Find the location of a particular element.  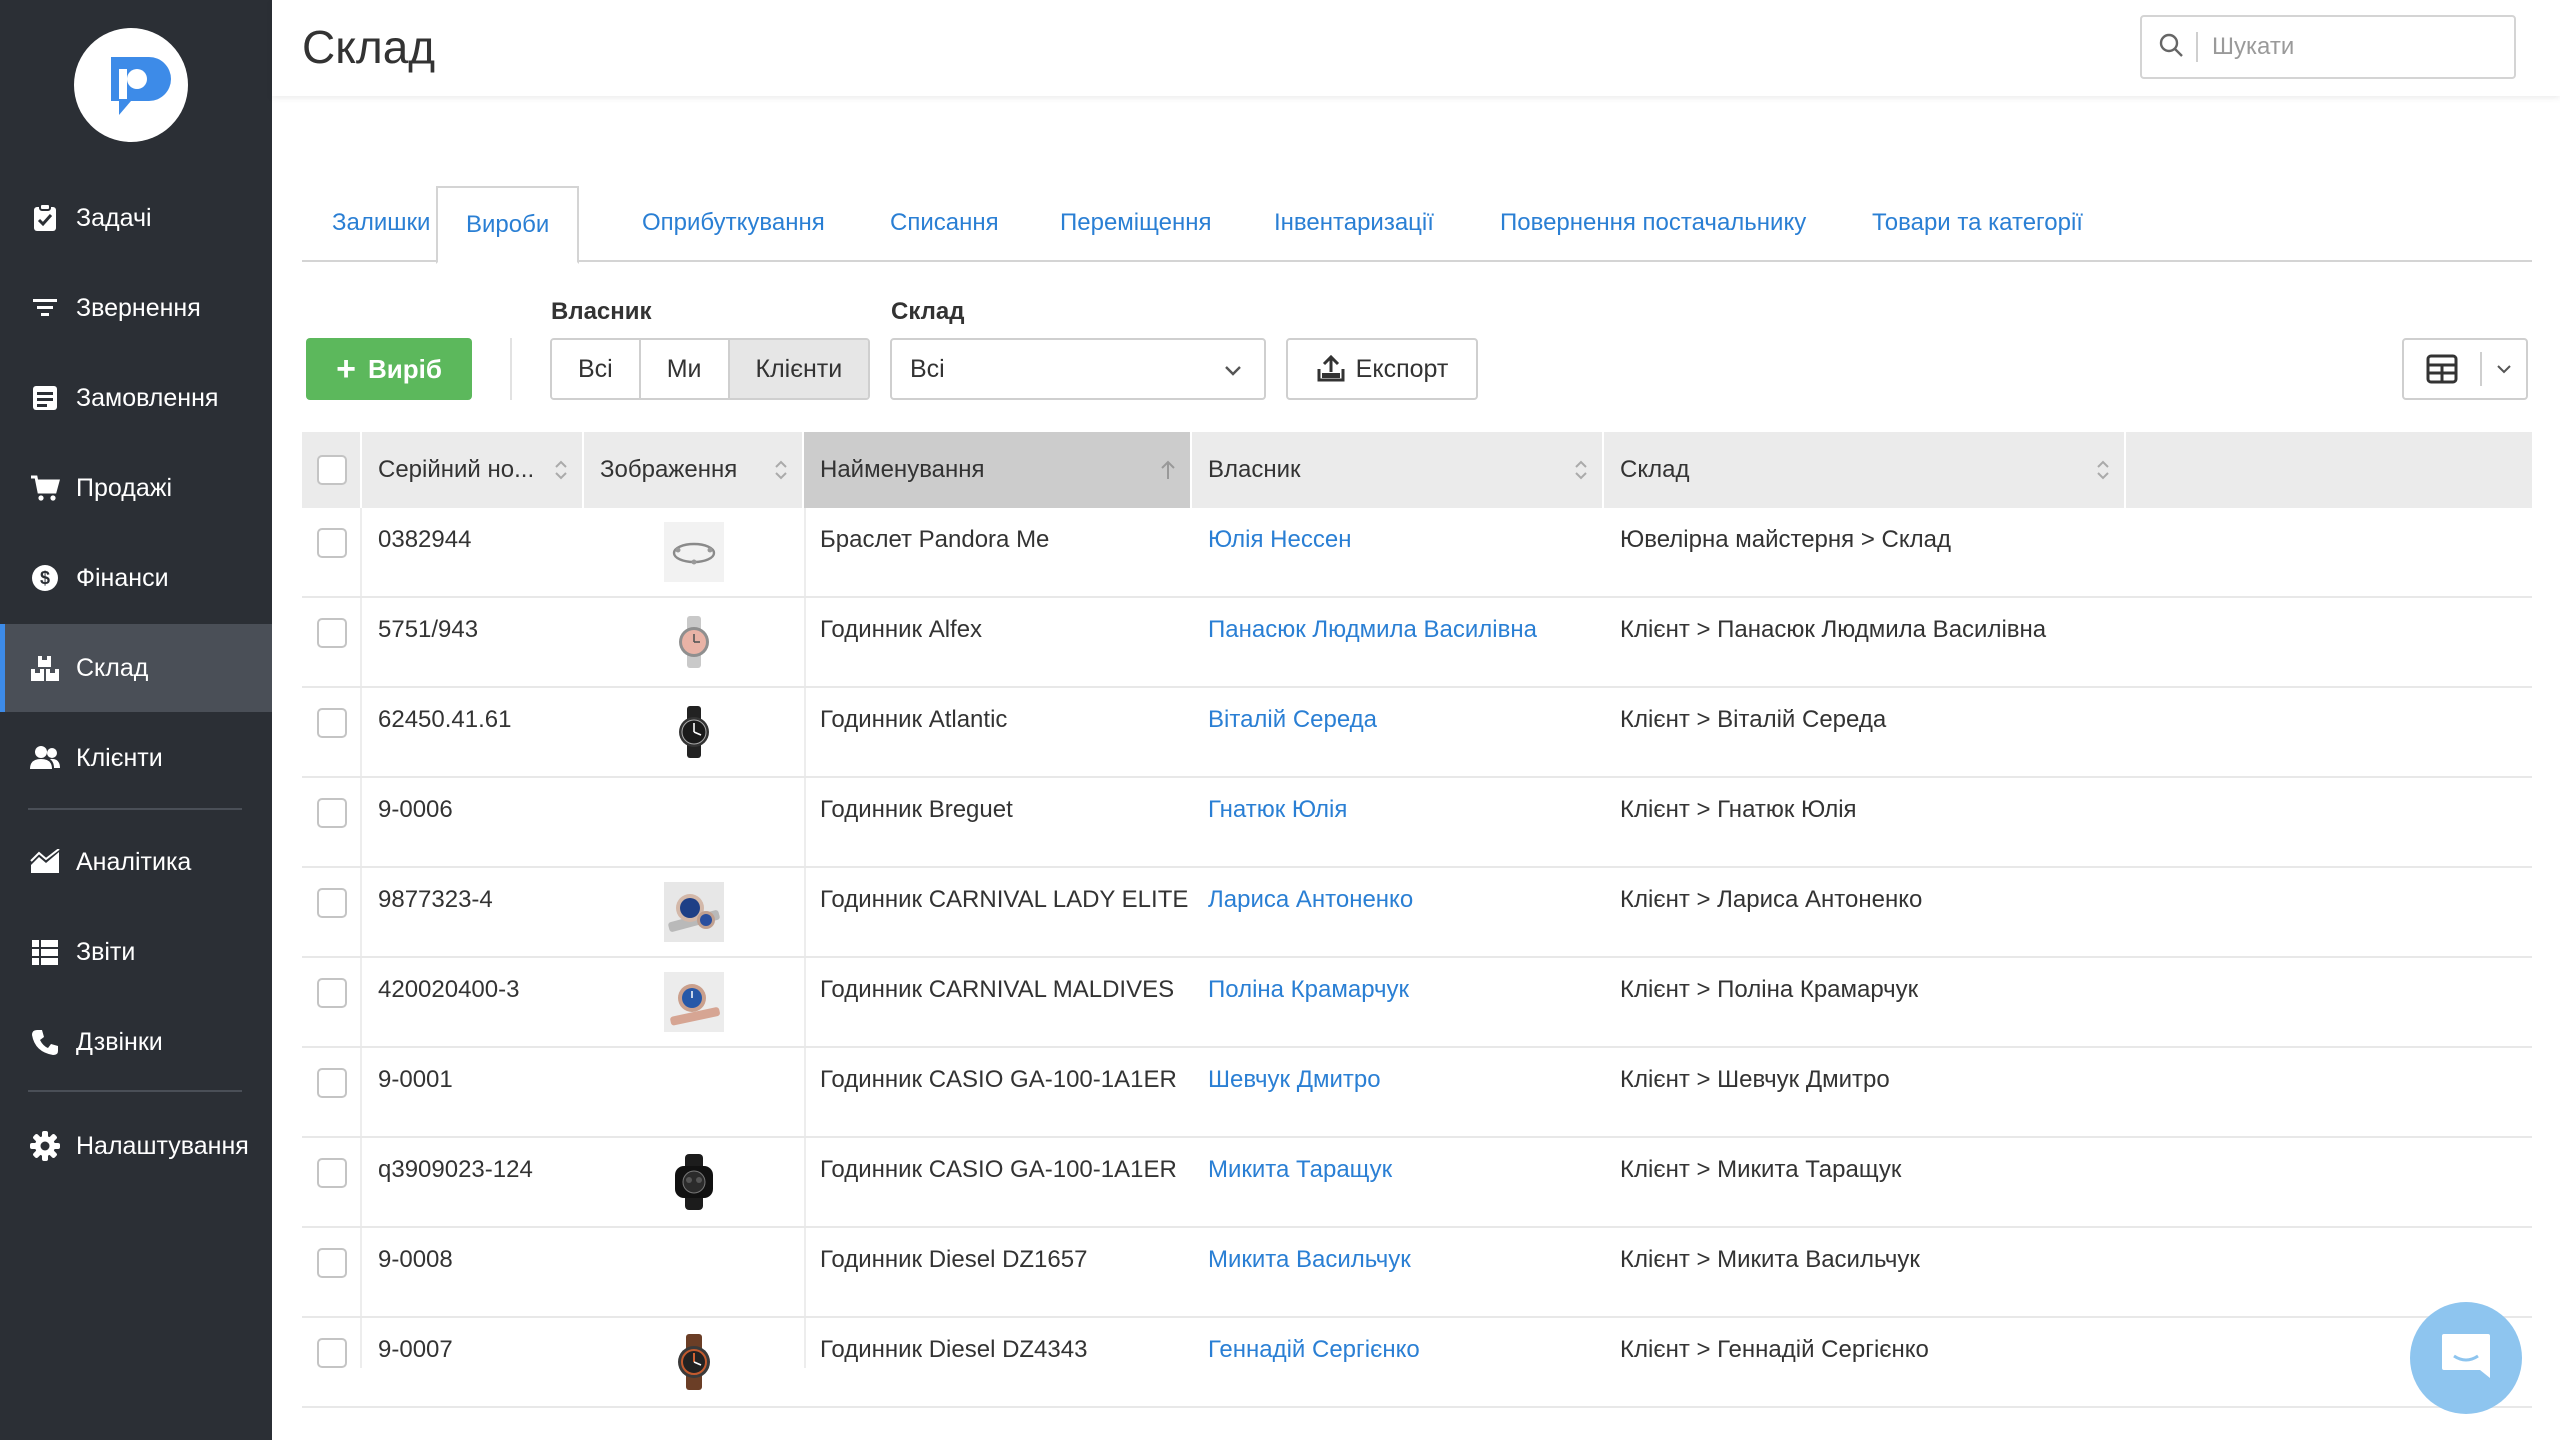

search-input is located at coordinates (2342, 47).